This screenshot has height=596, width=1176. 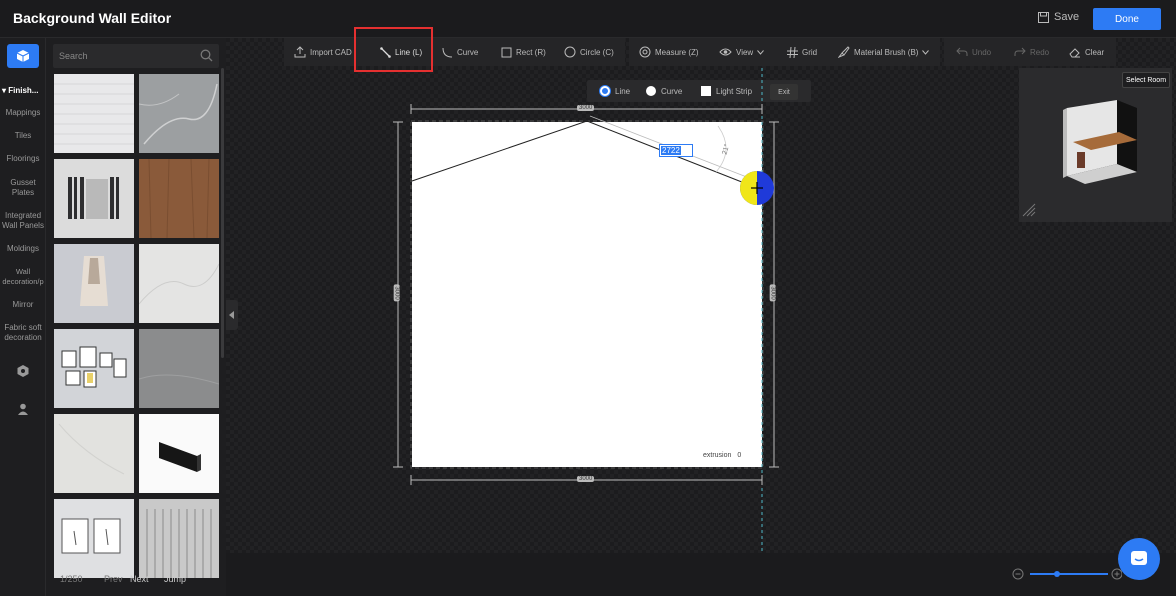 What do you see at coordinates (506, 52) in the screenshot?
I see `rect-icon` at bounding box center [506, 52].